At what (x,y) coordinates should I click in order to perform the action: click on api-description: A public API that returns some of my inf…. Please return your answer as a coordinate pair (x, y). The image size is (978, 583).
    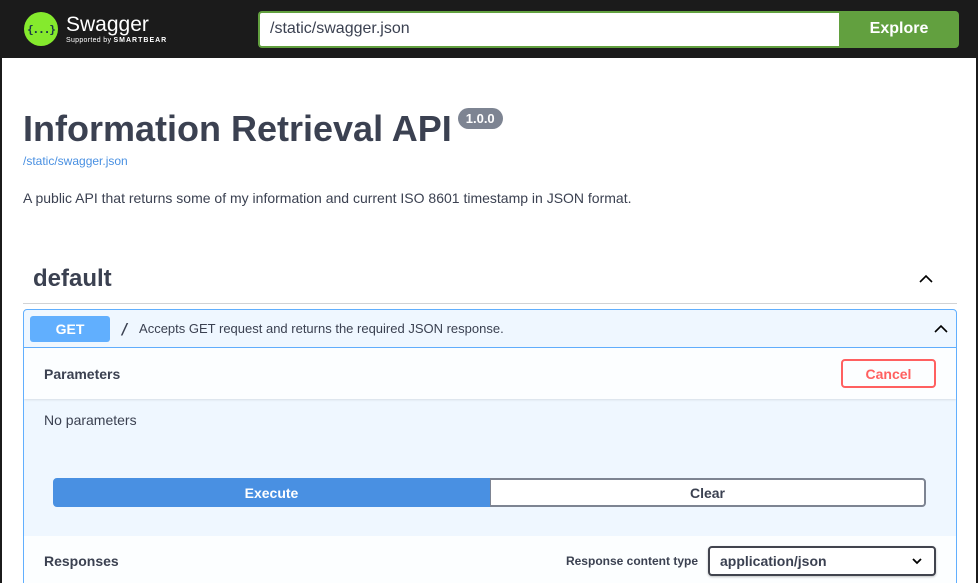
    Looking at the image, I should click on (327, 198).